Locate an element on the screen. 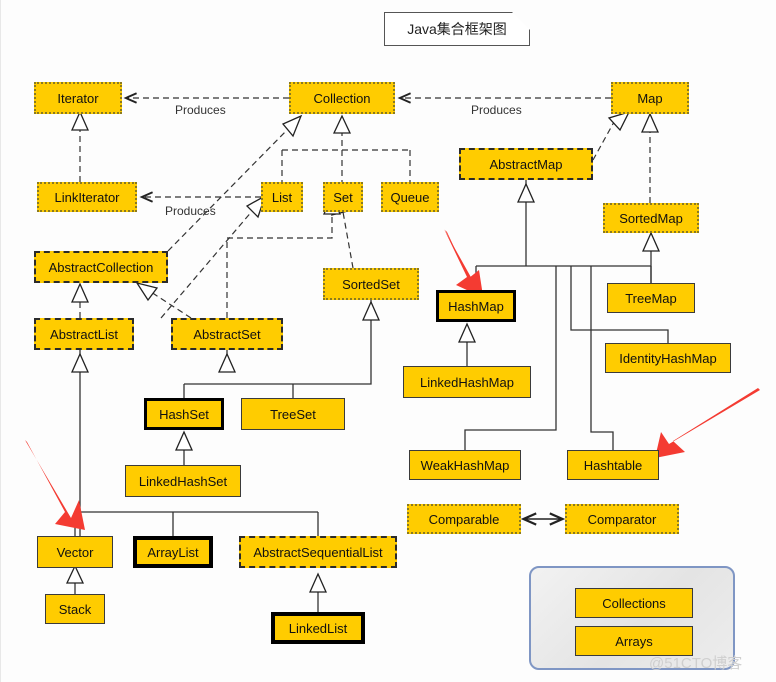 The image size is (776, 682). class-node-label: List is located at coordinates (282, 197).